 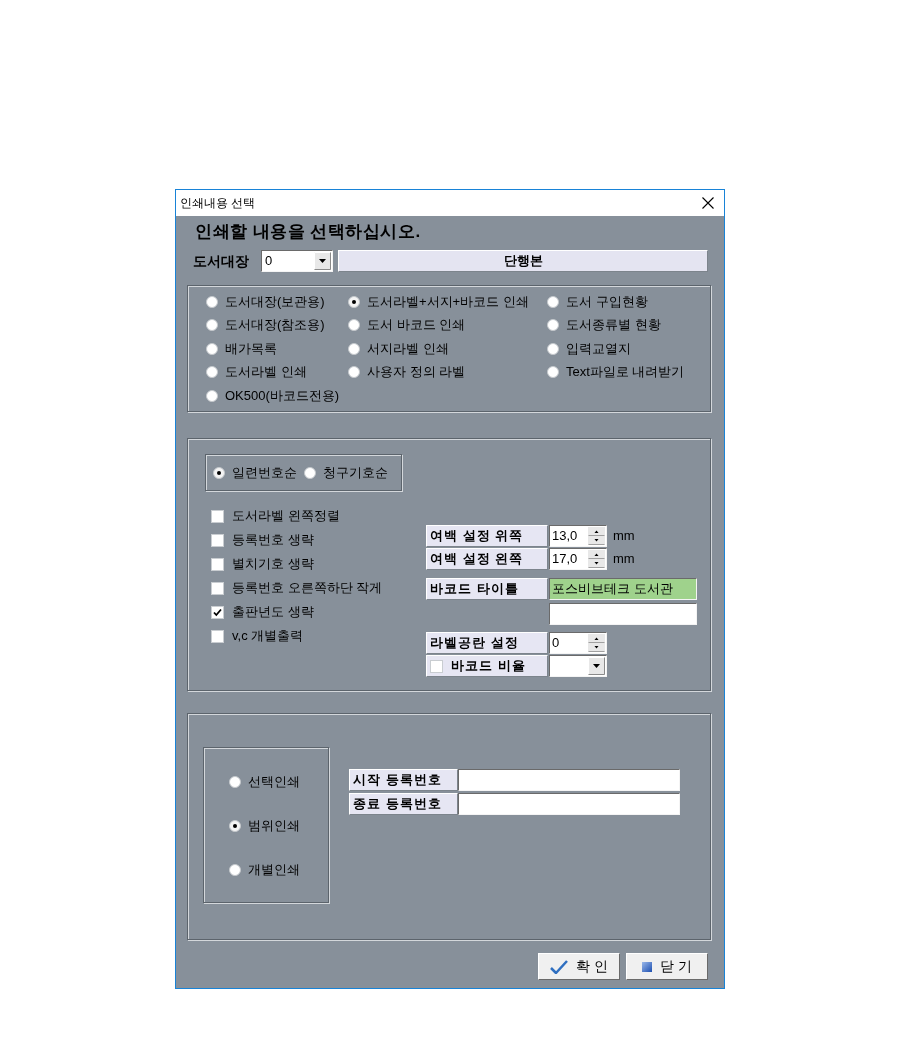 I want to click on print-type-radio: 도서라벨 인쇄, so click(x=256, y=372).